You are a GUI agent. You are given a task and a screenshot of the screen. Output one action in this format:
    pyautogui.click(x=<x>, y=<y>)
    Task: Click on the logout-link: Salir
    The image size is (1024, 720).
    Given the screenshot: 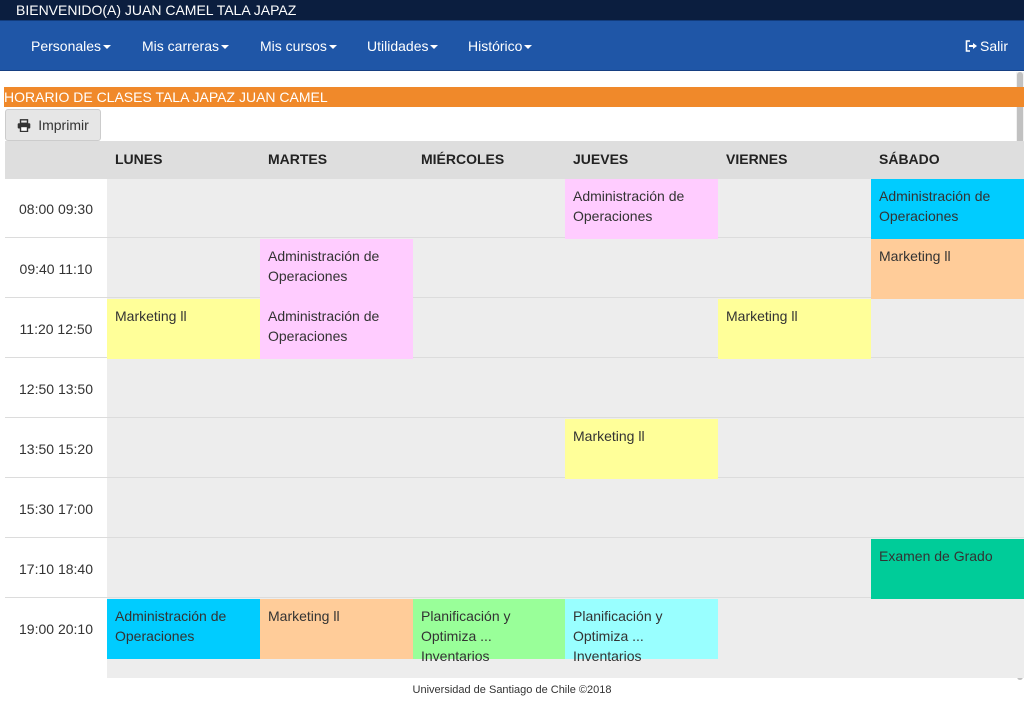 What is the action you would take?
    pyautogui.click(x=986, y=46)
    